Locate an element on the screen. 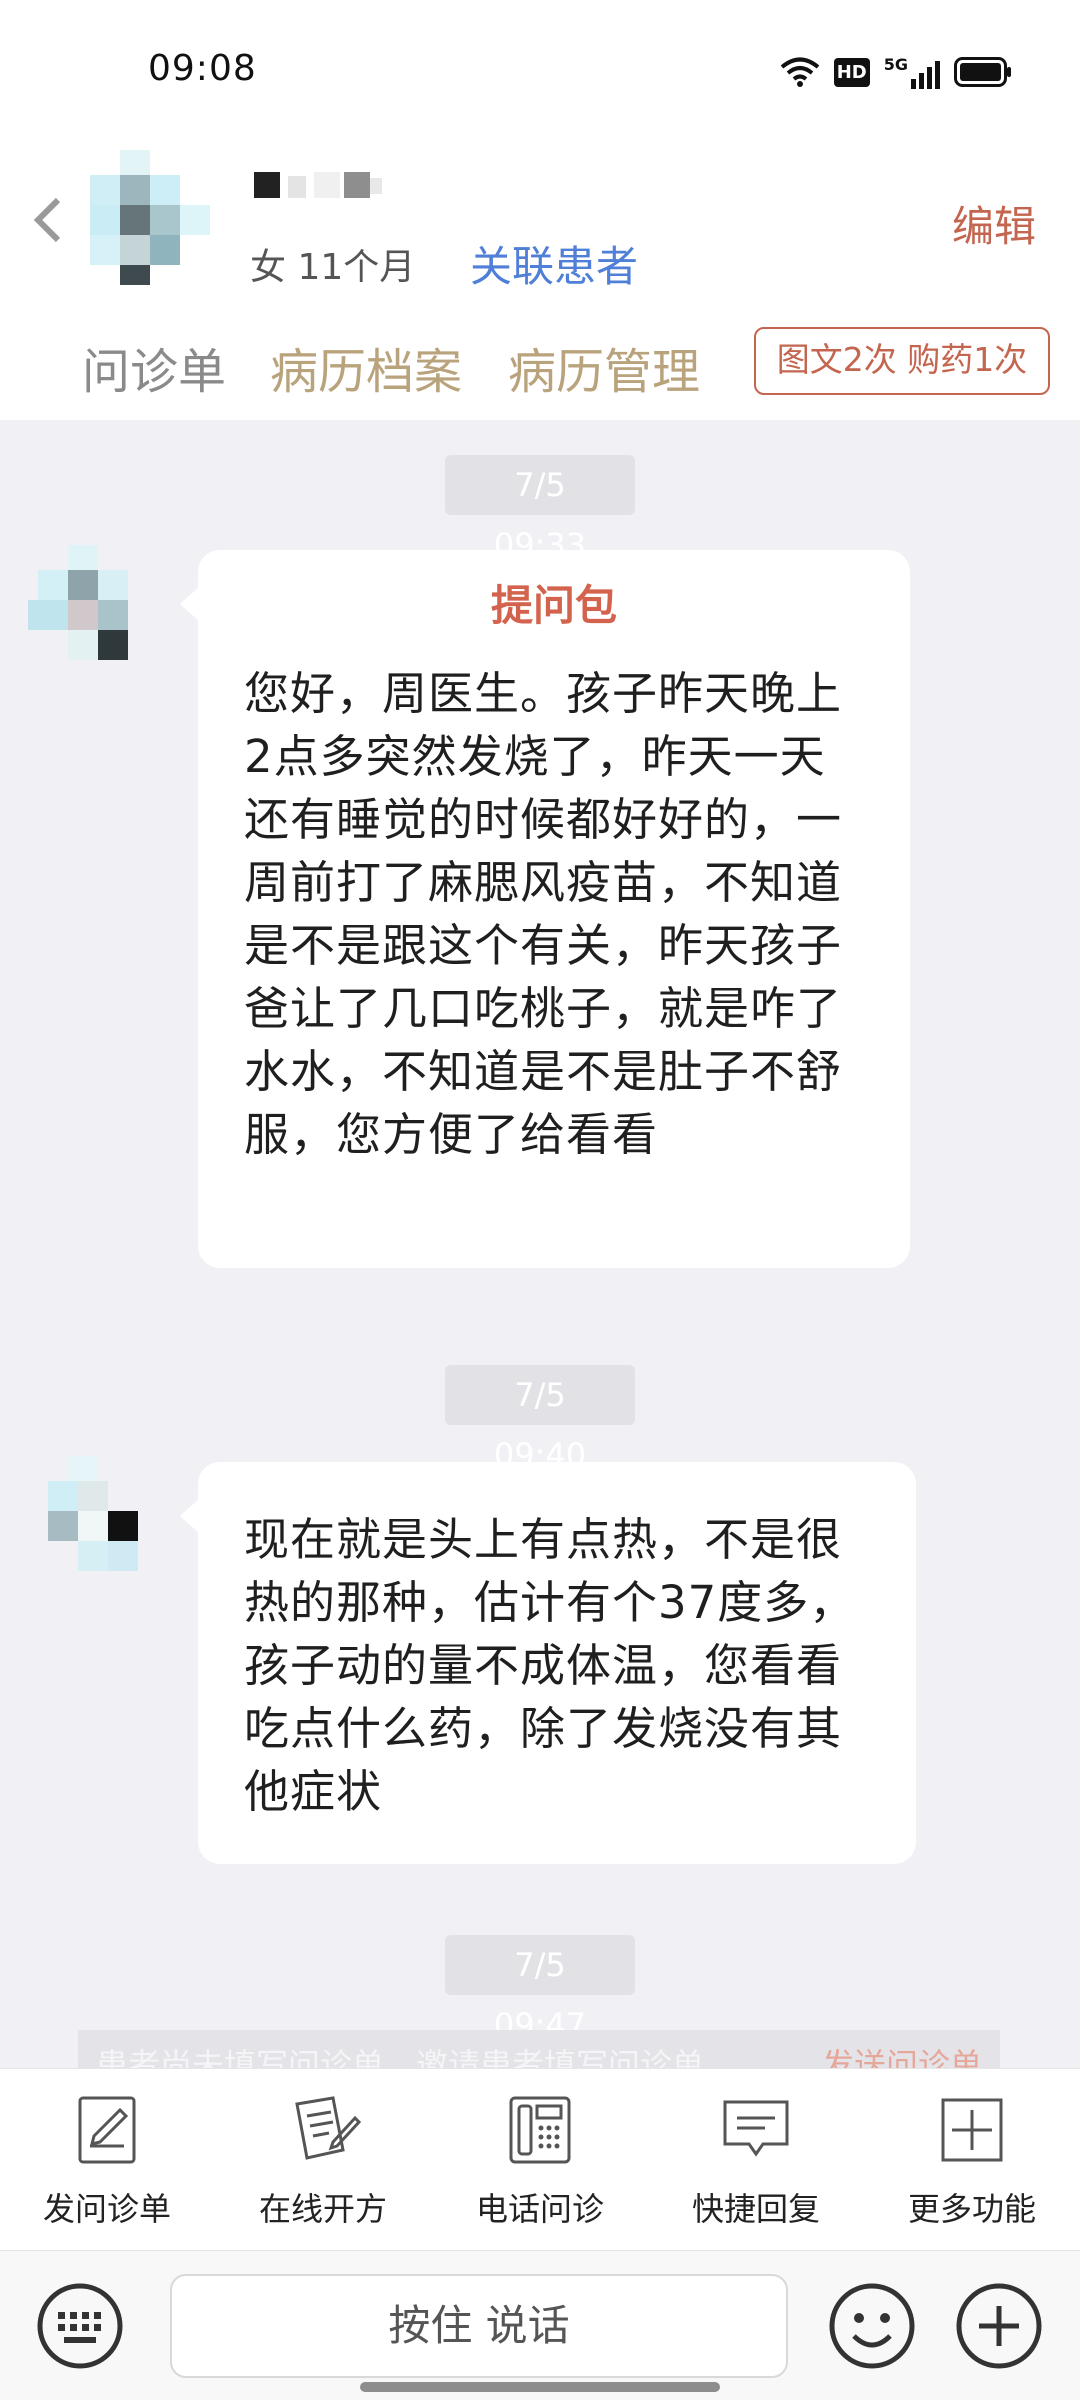 The width and height of the screenshot is (1080, 2400). question-pack-title: 提问包 is located at coordinates (553, 605).